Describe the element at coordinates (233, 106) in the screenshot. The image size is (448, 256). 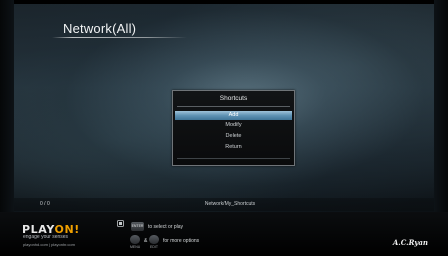
I see `dialog-divider` at that location.